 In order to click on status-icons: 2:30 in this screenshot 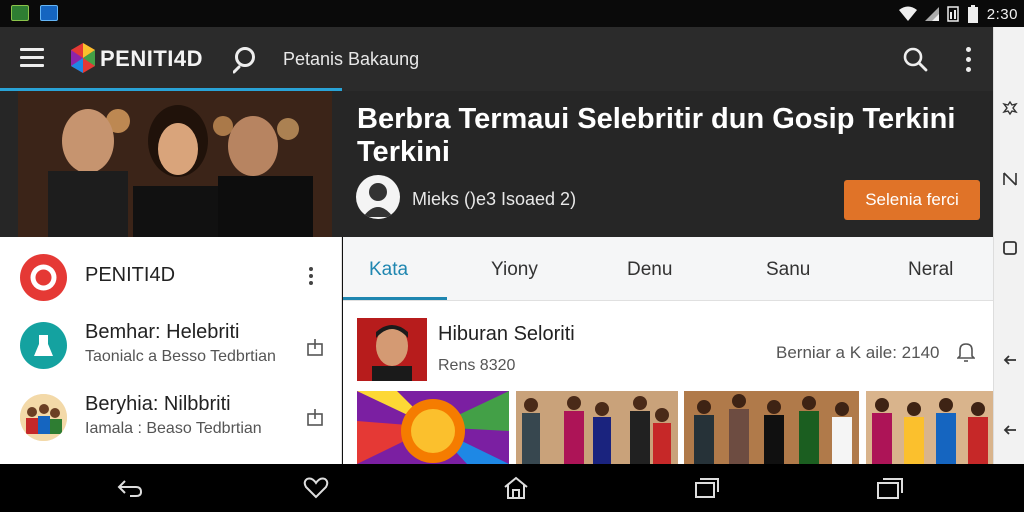, I will do `click(958, 14)`.